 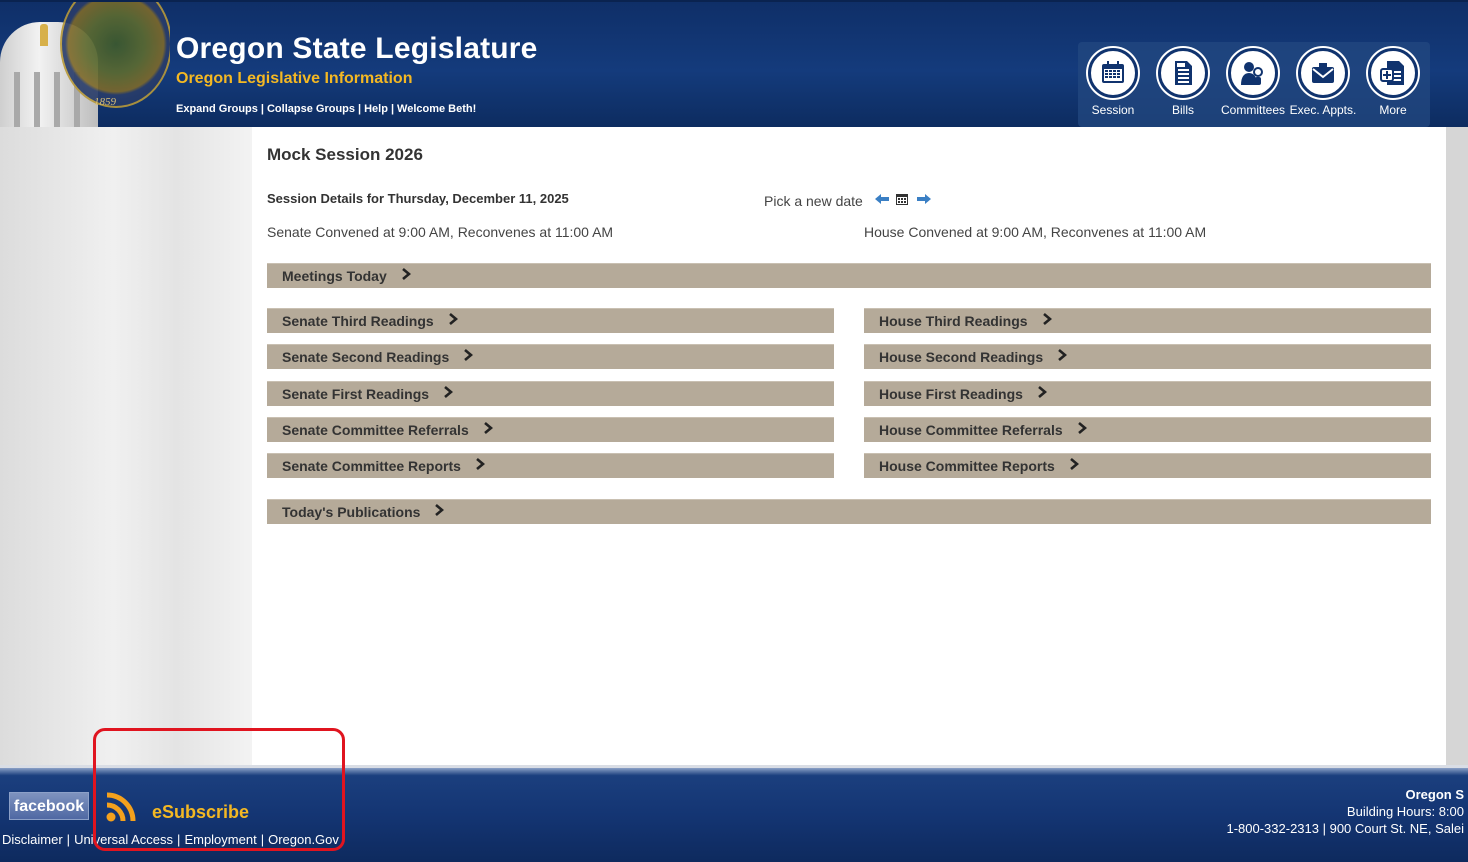 I want to click on collapse-groups-link: Collapse Groups, so click(x=311, y=109).